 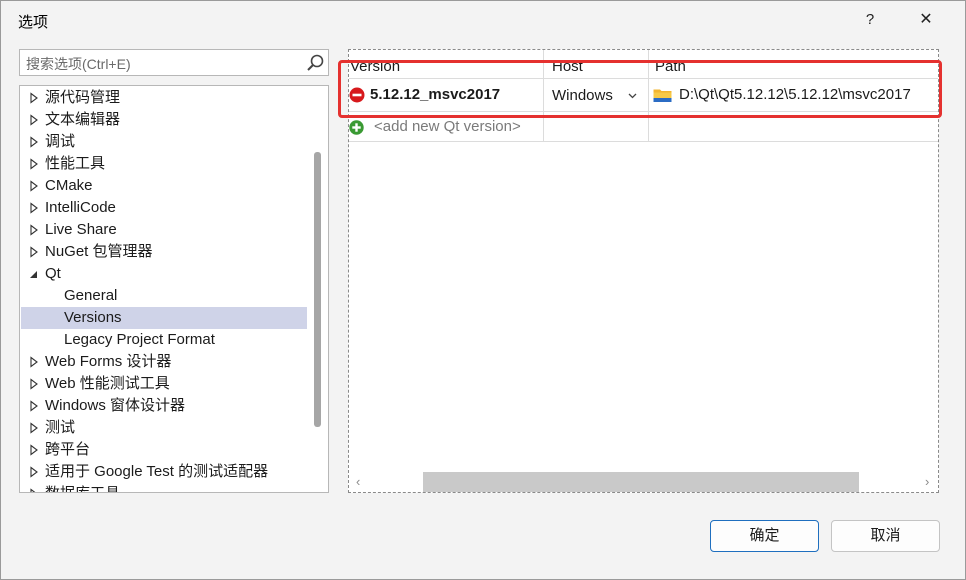 What do you see at coordinates (662, 95) in the screenshot?
I see `folder-icon` at bounding box center [662, 95].